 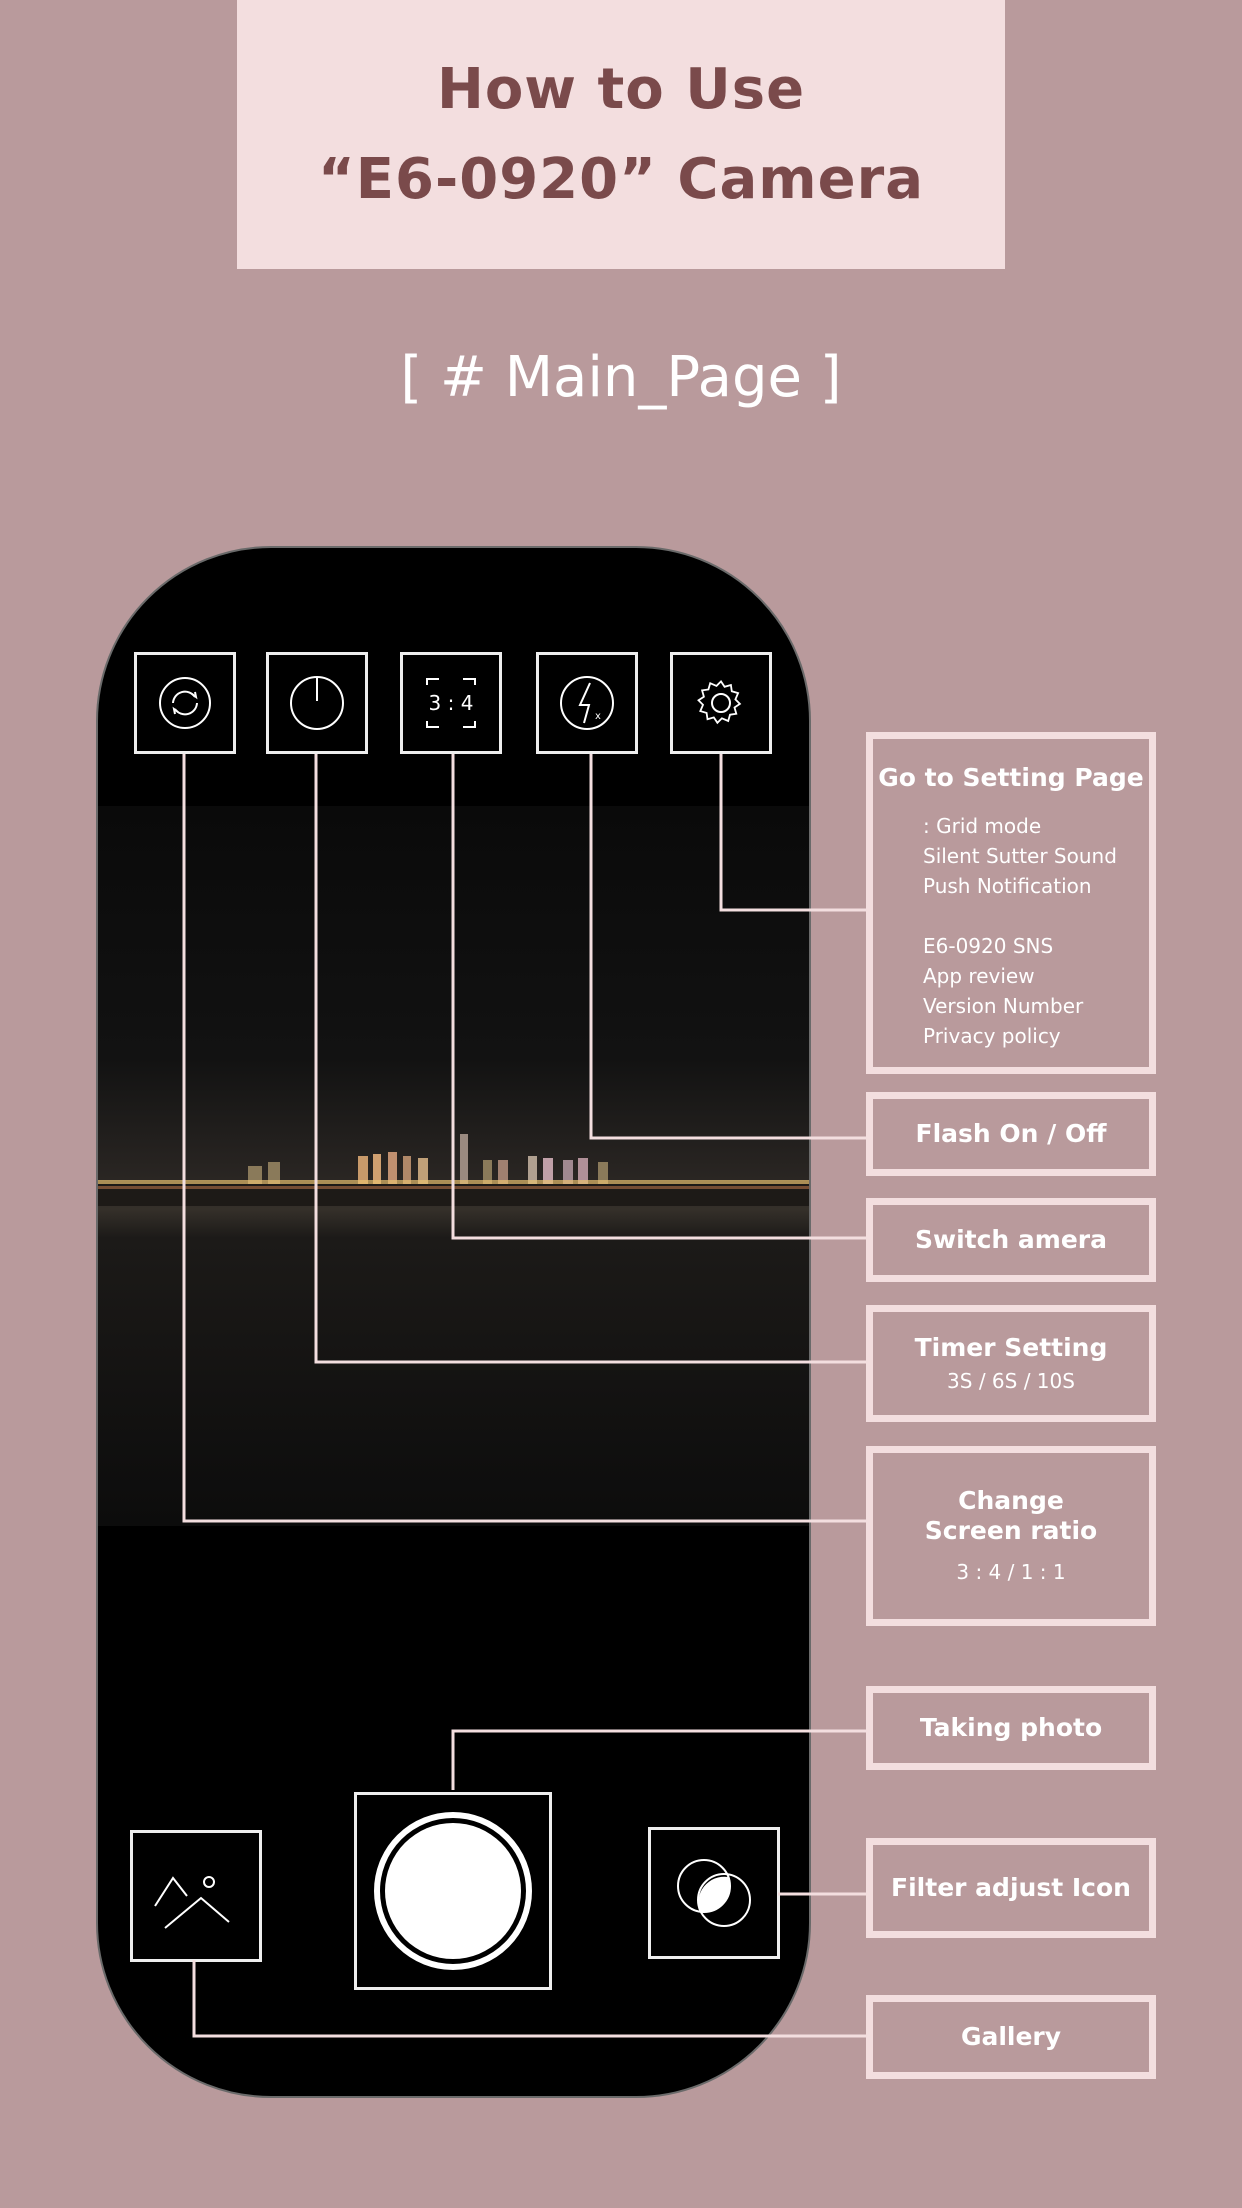 I want to click on callout-photo-title: Taking photo, so click(x=1011, y=1727).